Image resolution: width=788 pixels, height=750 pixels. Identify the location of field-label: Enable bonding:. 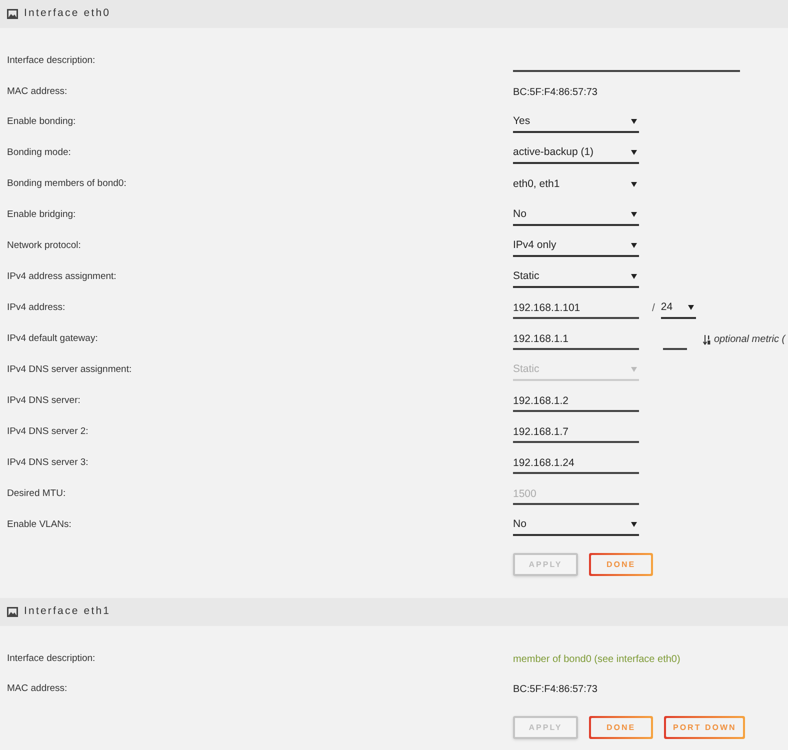
(42, 122).